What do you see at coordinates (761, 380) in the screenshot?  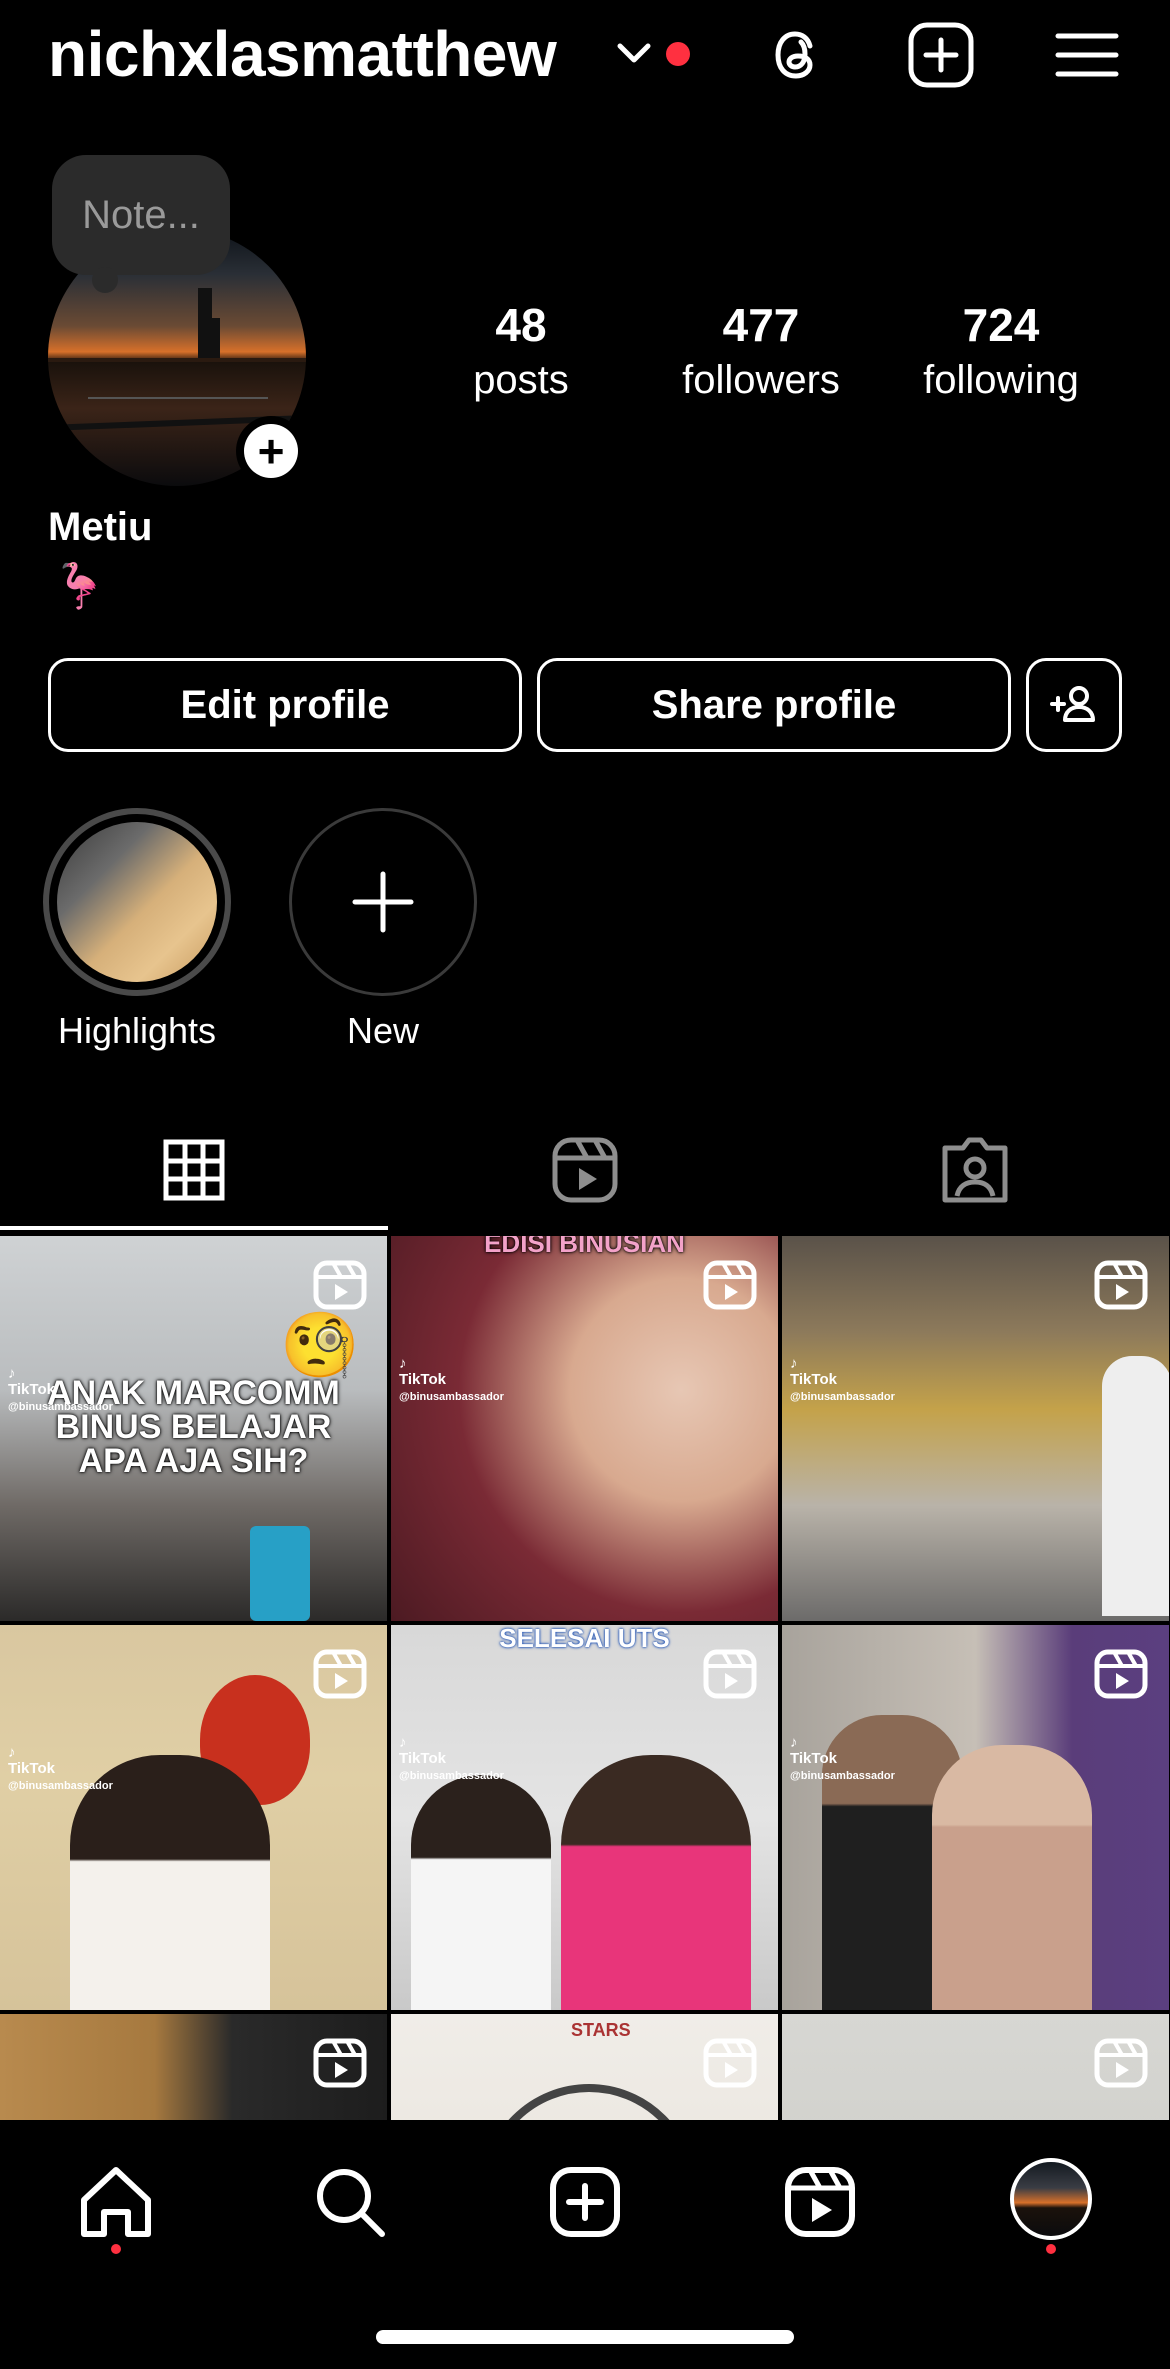 I see `stat-label: followers` at bounding box center [761, 380].